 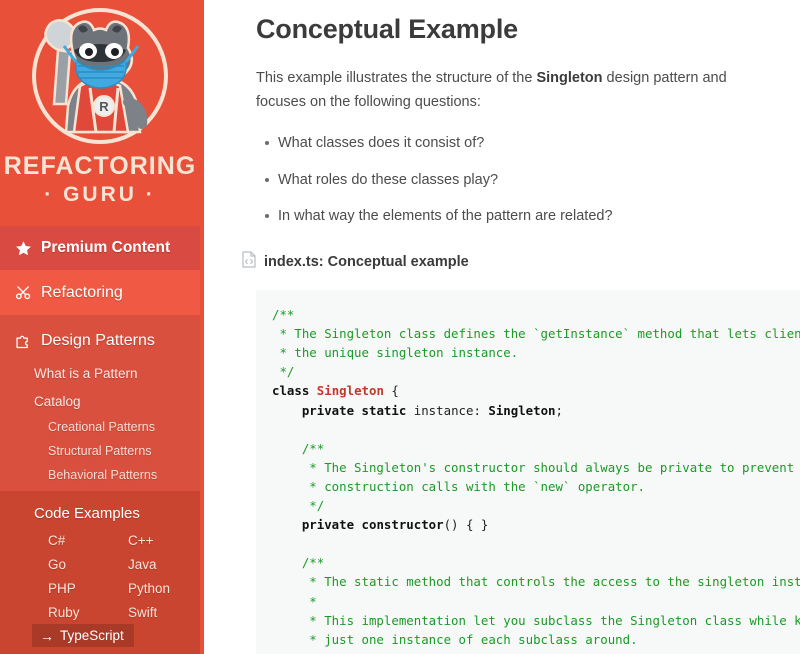 I want to click on sidebar-item-refactoring: Refactoring, so click(x=100, y=292).